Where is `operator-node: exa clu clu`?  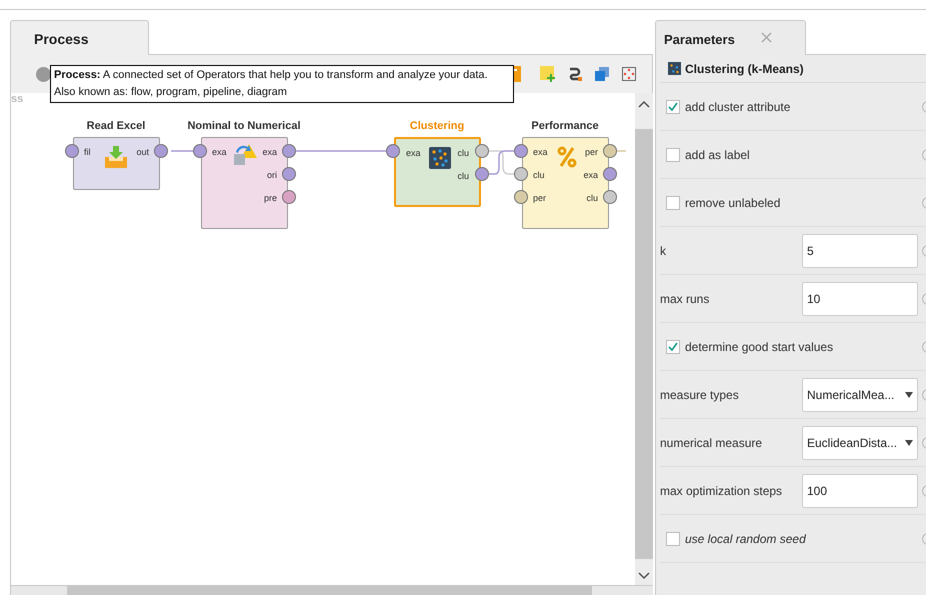
operator-node: exa clu clu is located at coordinates (437, 172).